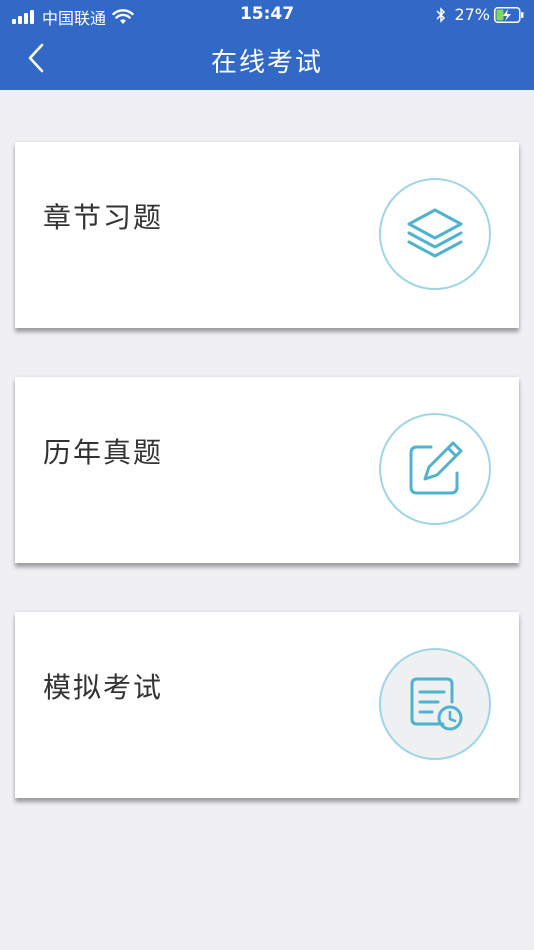 This screenshot has height=950, width=534. I want to click on card-label: 模拟考试, so click(103, 687).